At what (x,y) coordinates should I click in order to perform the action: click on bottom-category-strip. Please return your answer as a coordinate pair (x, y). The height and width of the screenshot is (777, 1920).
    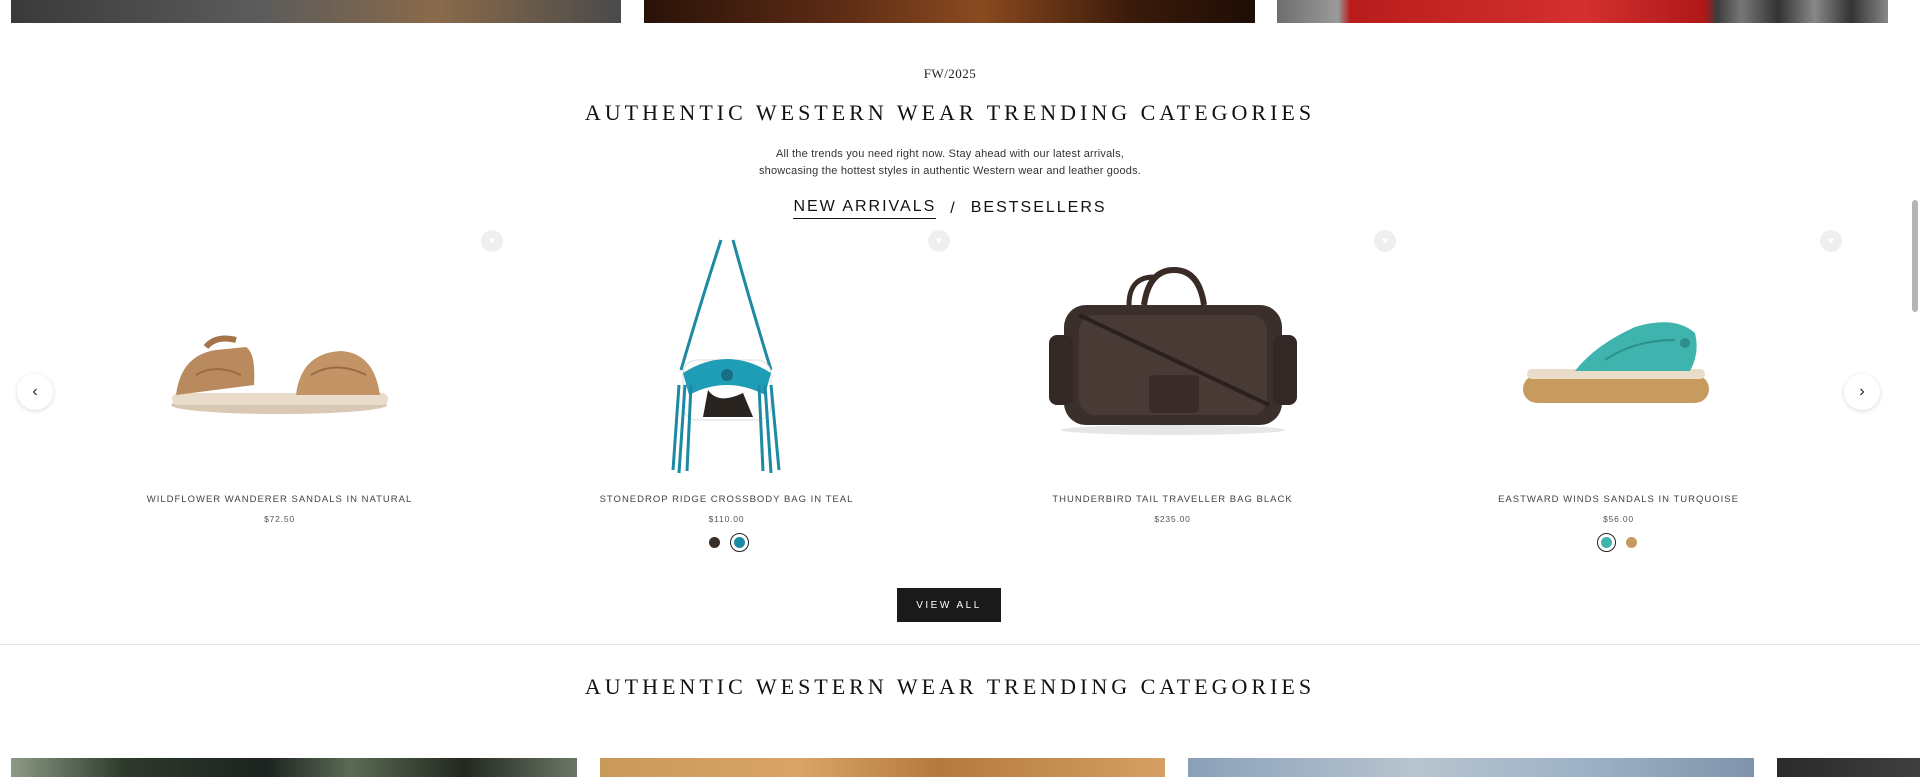
    Looking at the image, I should click on (960, 767).